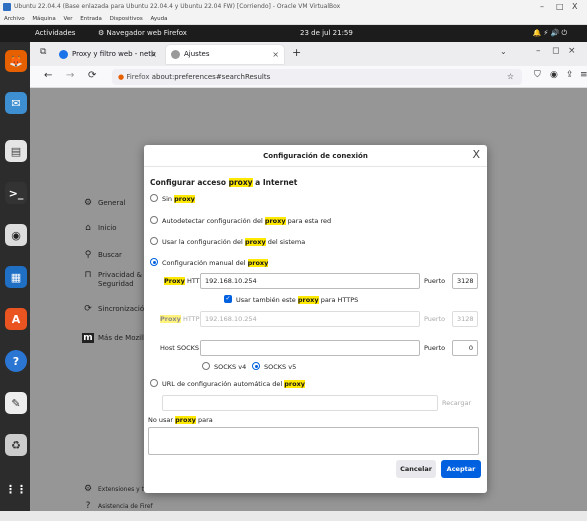  I want to click on socks-port-label: Puerto, so click(435, 348).